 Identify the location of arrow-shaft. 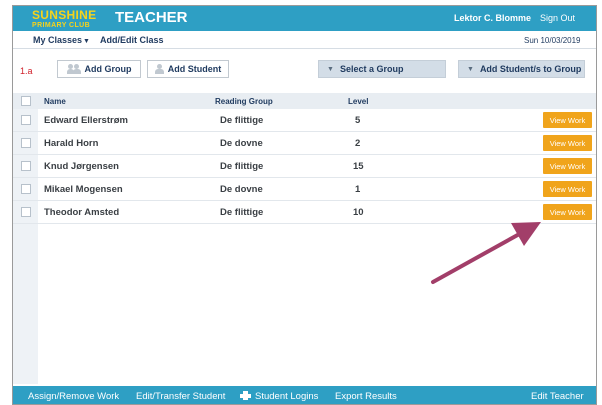
(478, 257).